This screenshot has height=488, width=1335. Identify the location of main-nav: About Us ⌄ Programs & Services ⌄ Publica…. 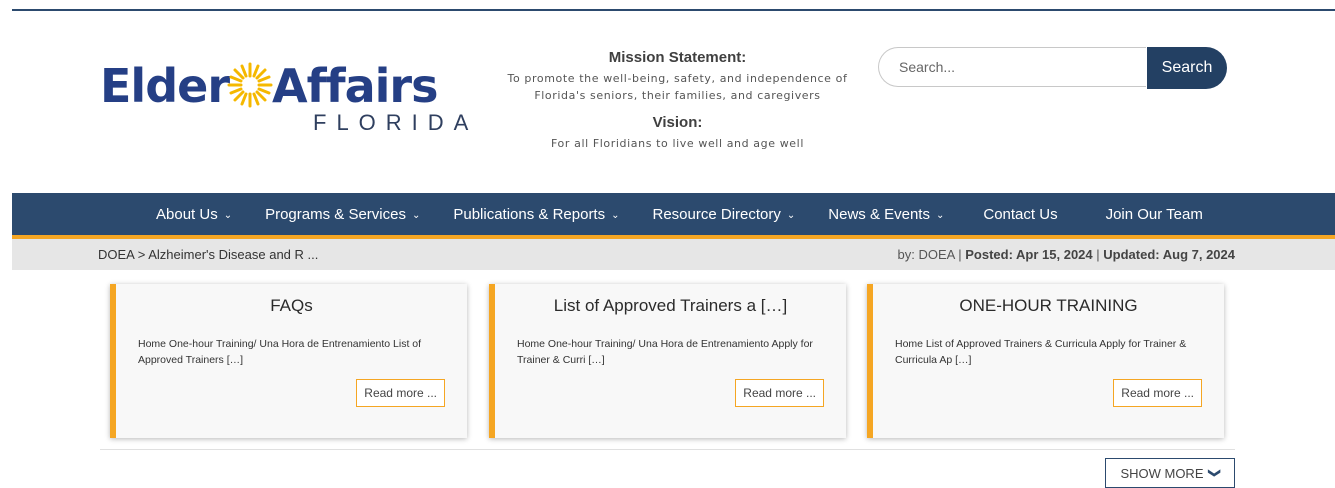
(673, 216).